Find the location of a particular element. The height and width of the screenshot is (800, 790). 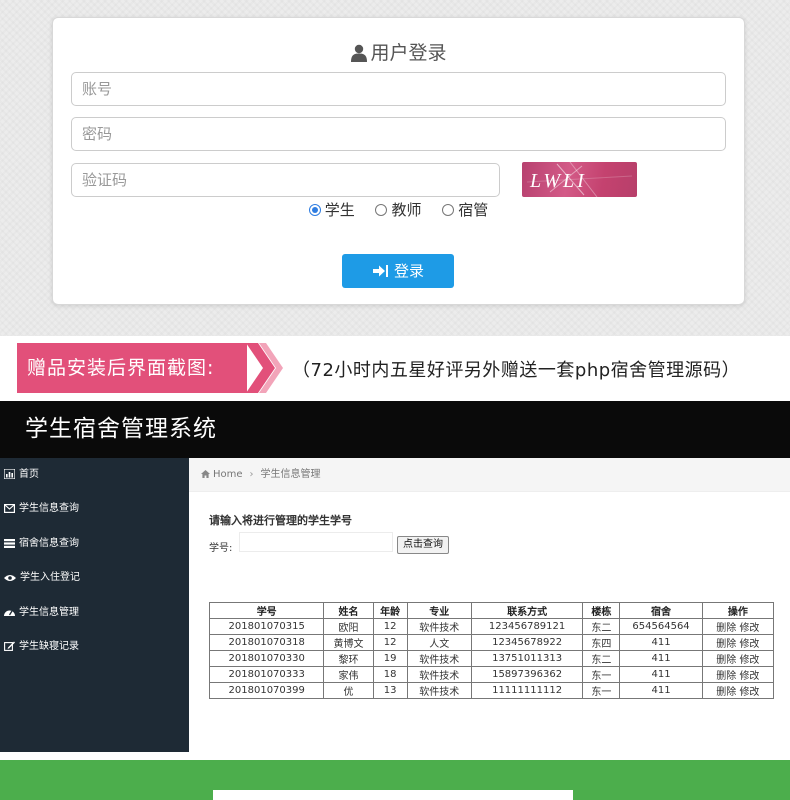

breadcrumb-current: 学生信息管理 is located at coordinates (290, 474).